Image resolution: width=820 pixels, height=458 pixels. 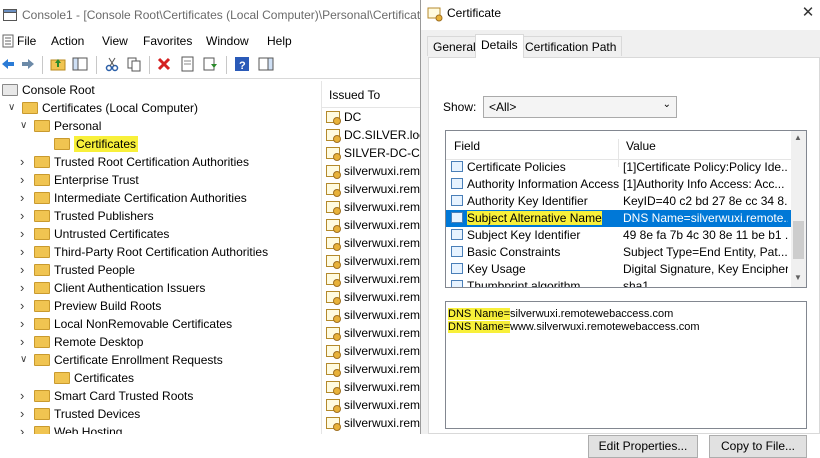 I want to click on menu-help: Help, so click(x=279, y=41).